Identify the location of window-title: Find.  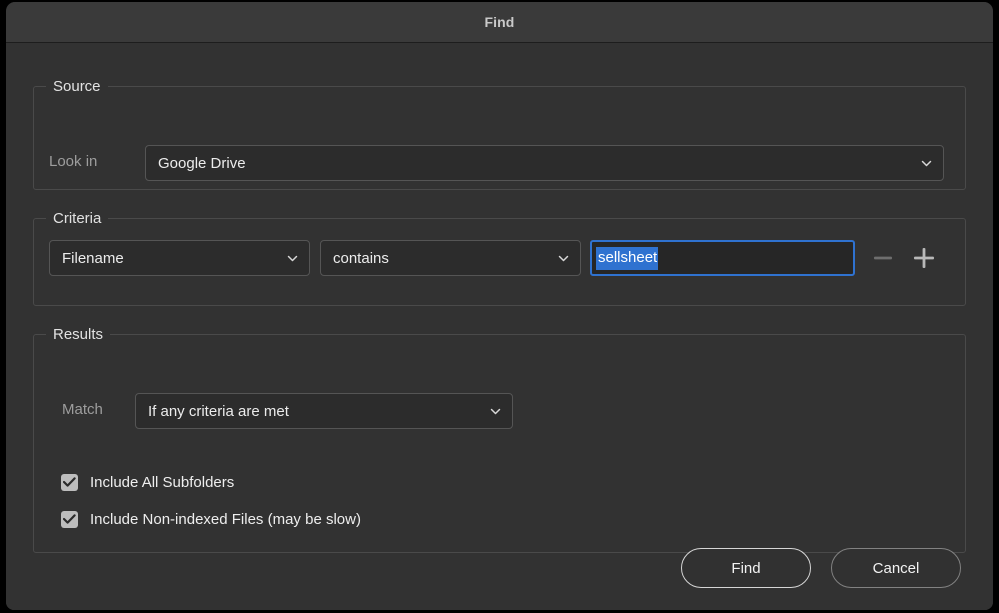
(499, 22).